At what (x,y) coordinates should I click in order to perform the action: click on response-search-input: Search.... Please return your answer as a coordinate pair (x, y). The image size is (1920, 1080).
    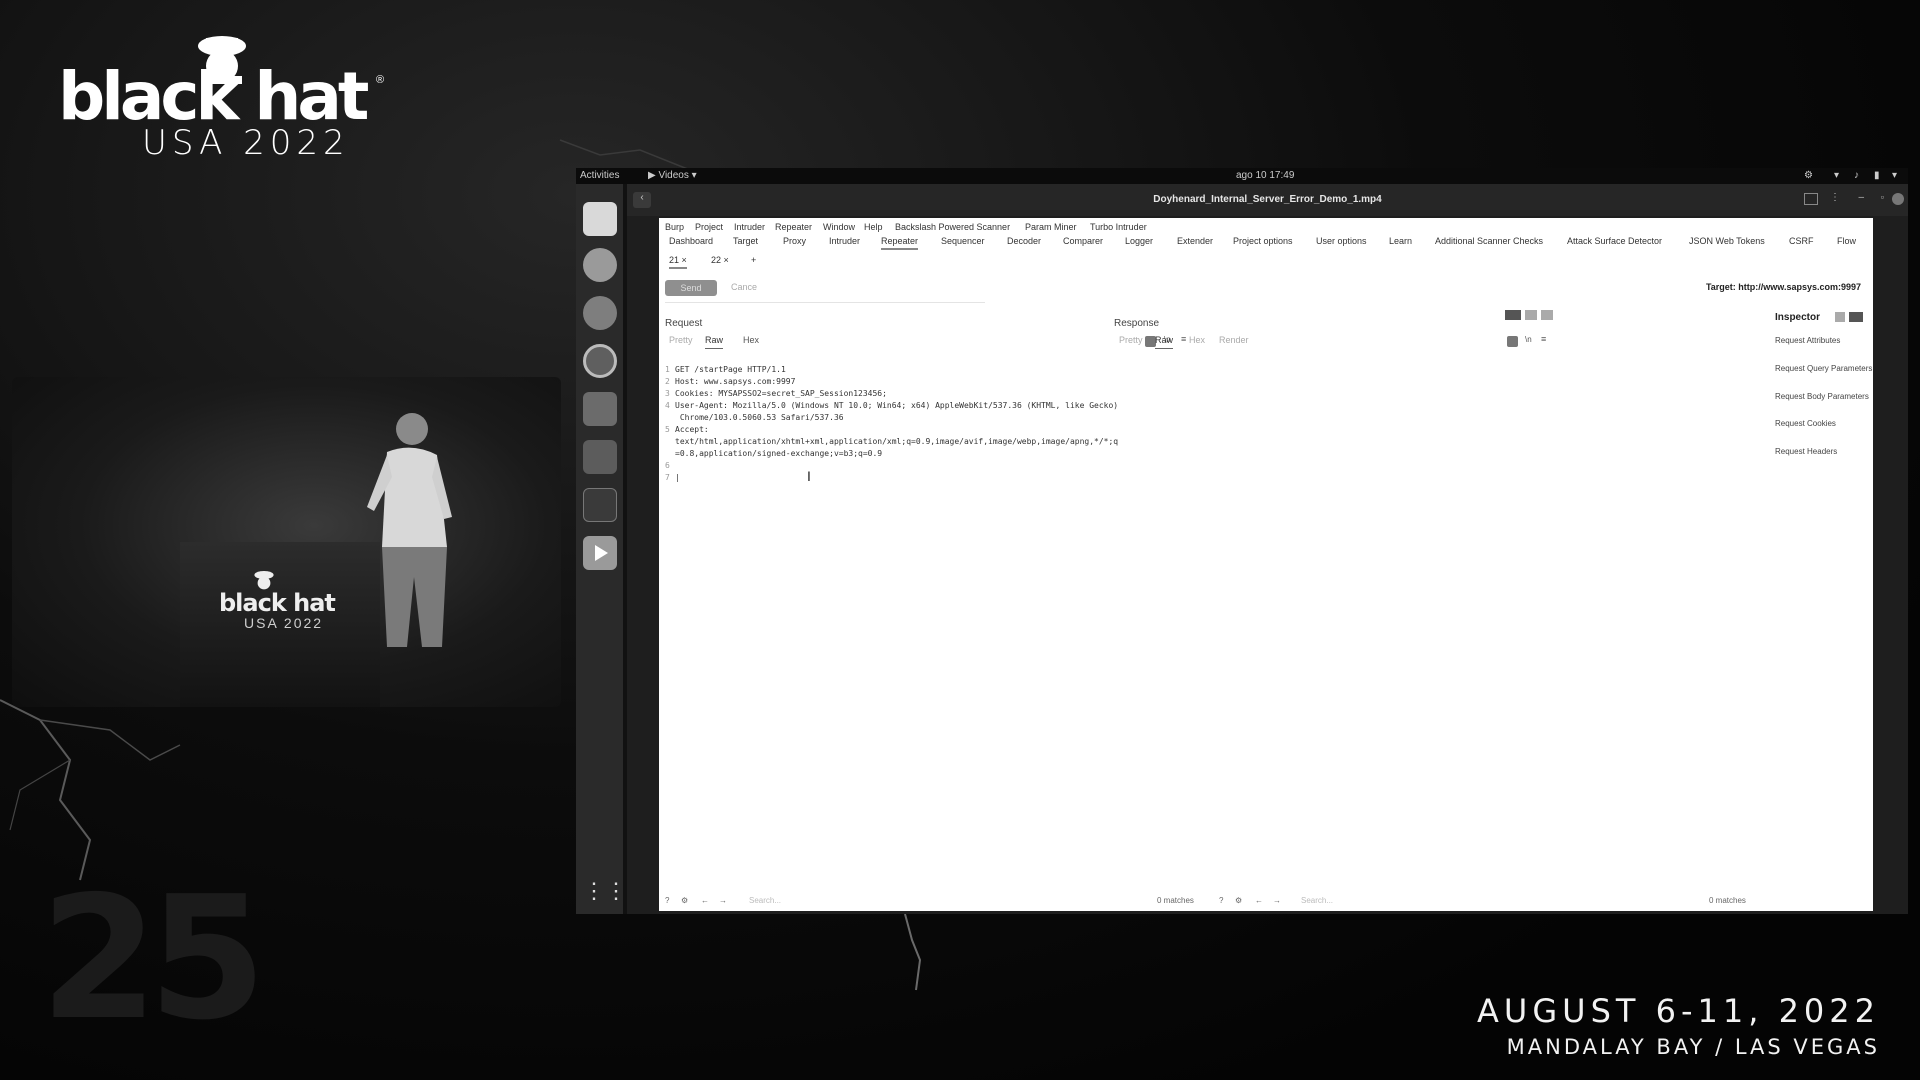
    Looking at the image, I should click on (1317, 900).